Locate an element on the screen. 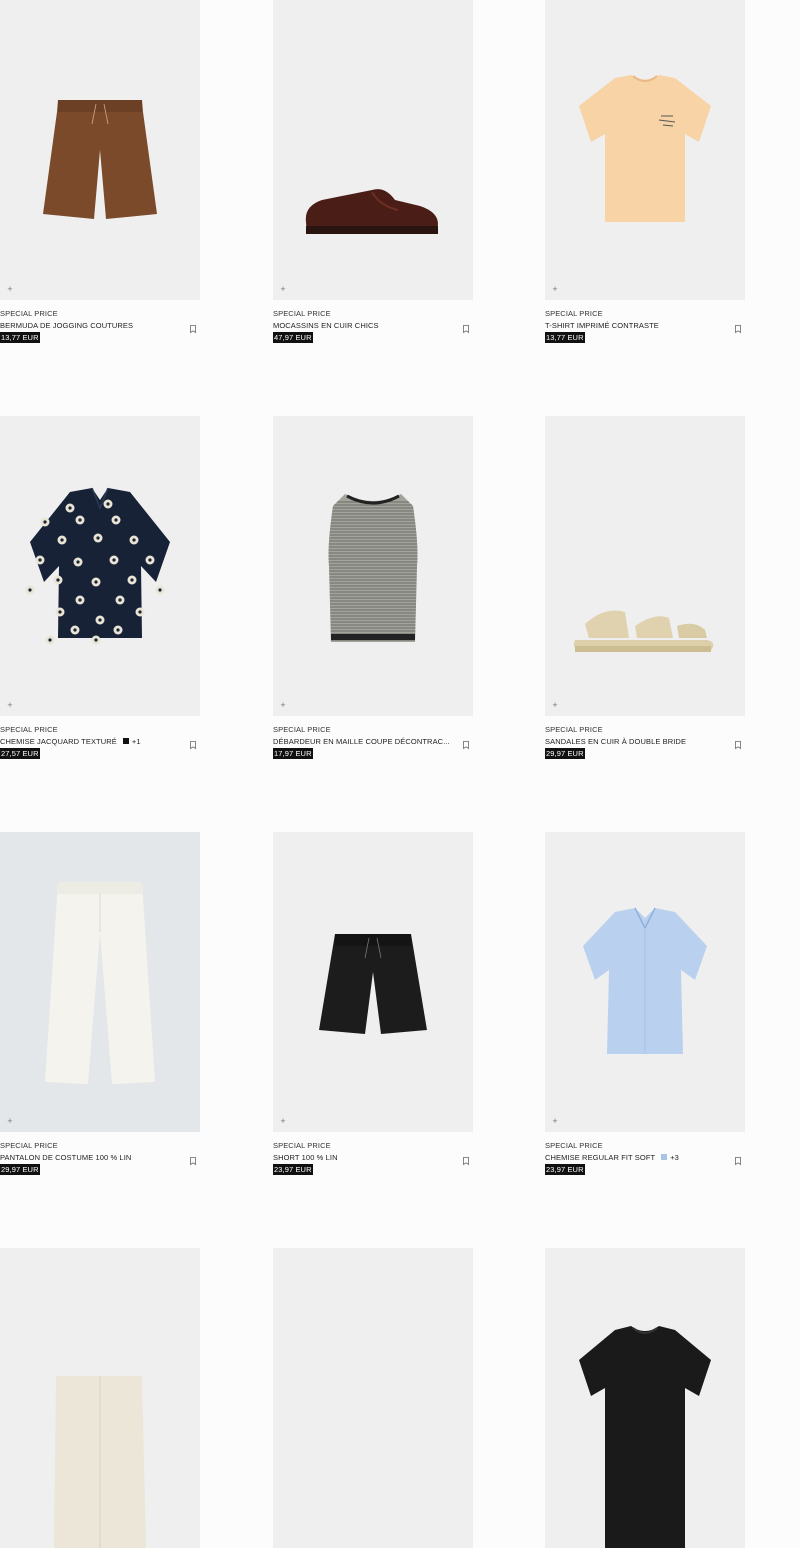  product-name-text: CHEMISE REGULAR FIT SOFT is located at coordinates (600, 1157).